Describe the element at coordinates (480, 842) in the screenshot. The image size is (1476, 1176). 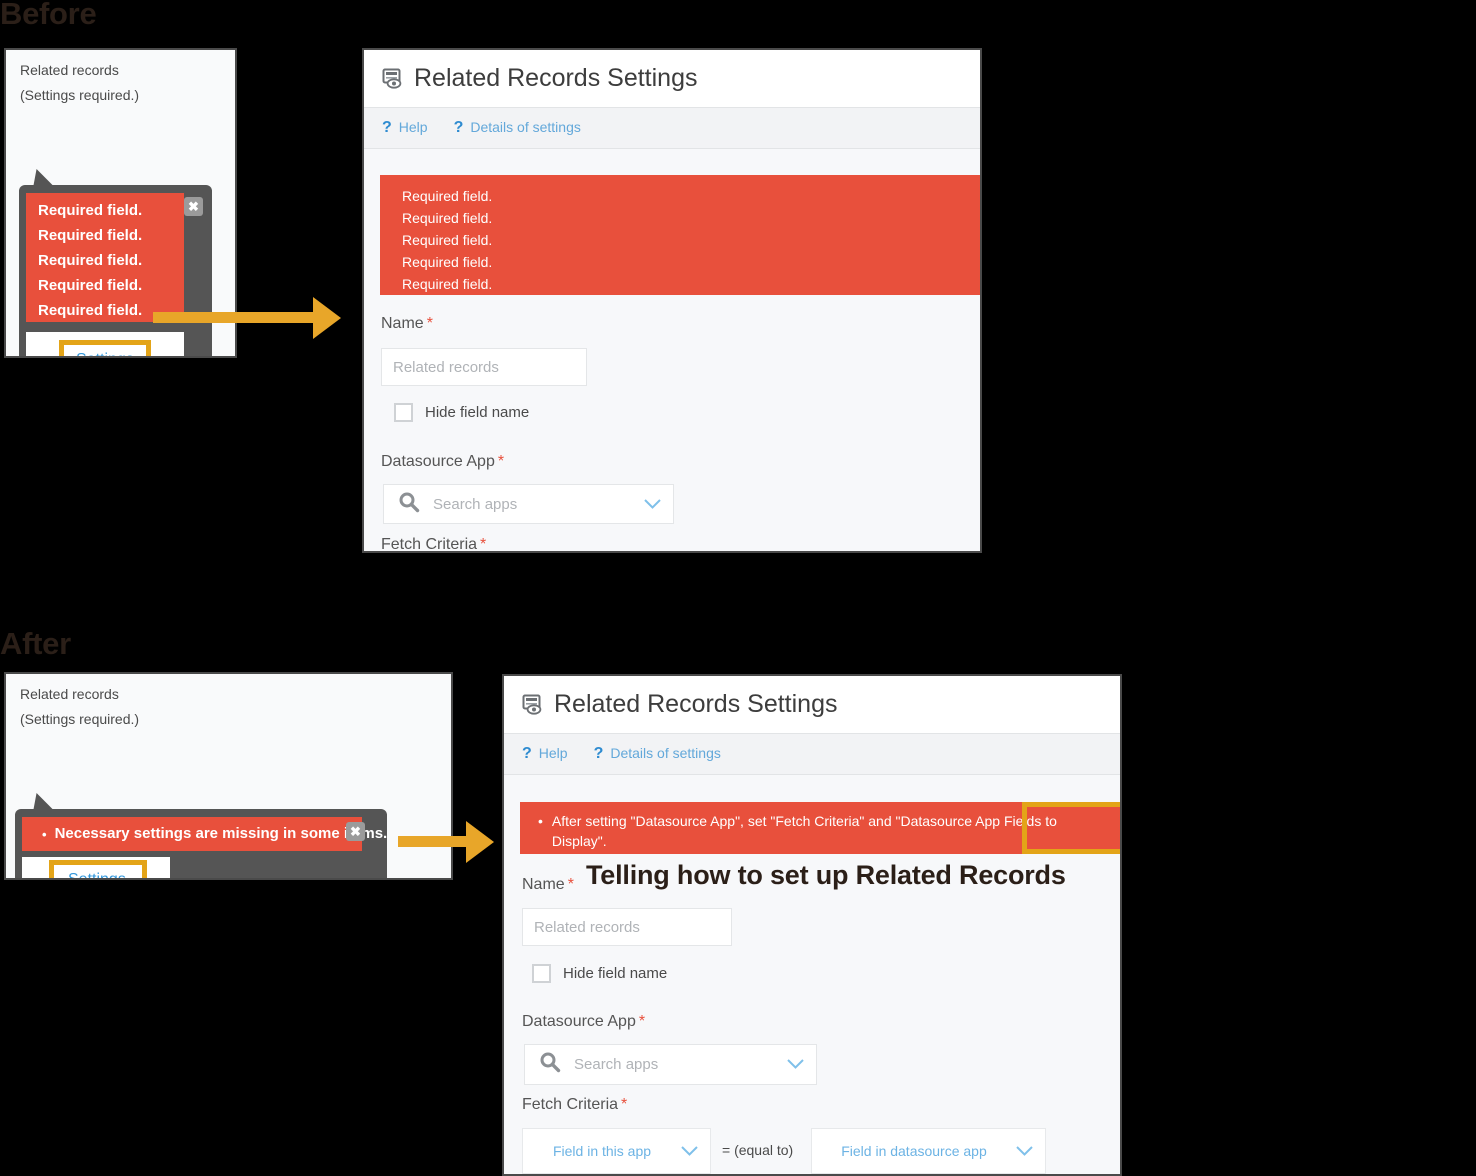
I see `after-arrow-head` at that location.